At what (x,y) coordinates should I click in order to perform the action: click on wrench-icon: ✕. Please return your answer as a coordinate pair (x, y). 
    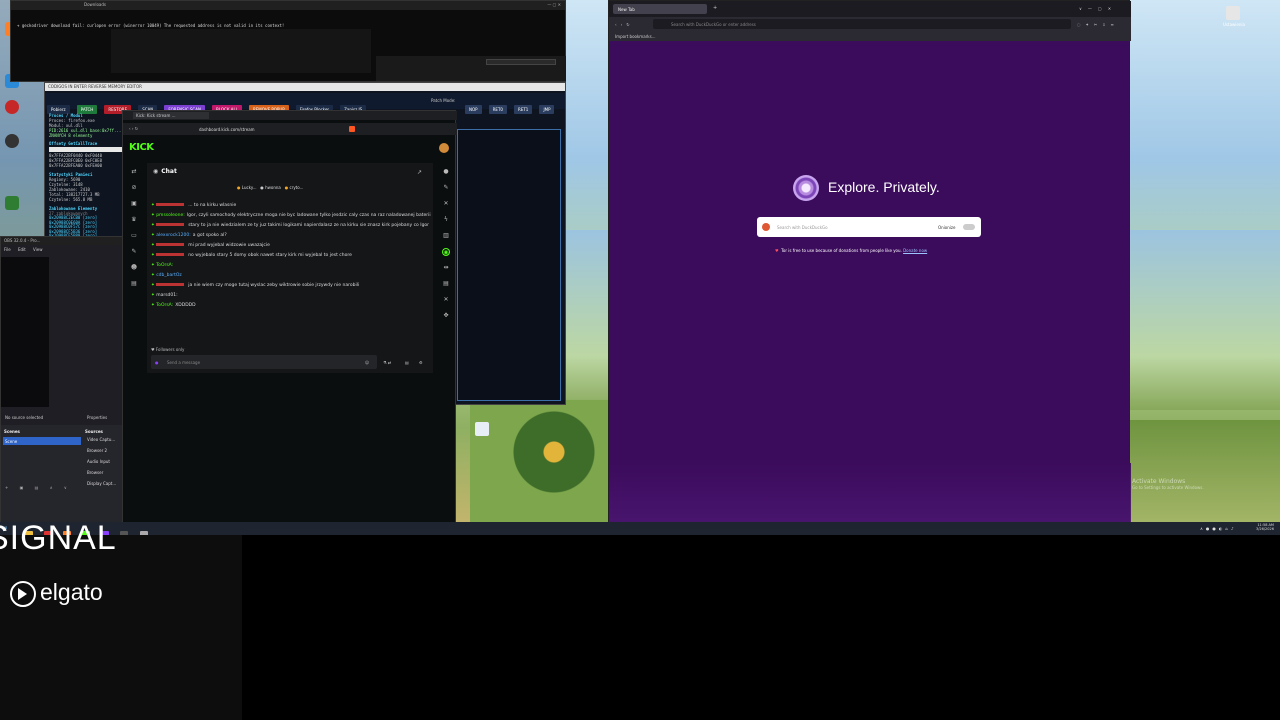
    Looking at the image, I should click on (446, 300).